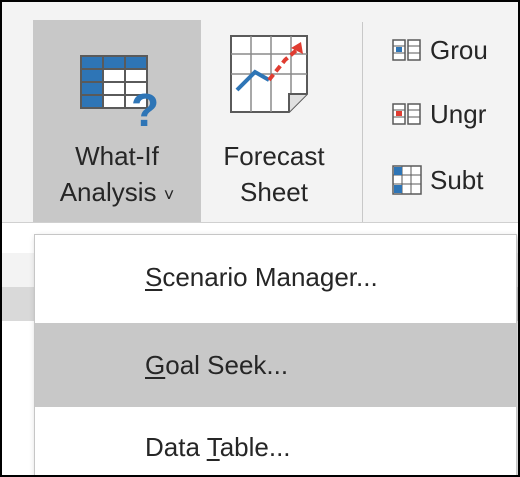  I want to click on group-icon, so click(406, 50).